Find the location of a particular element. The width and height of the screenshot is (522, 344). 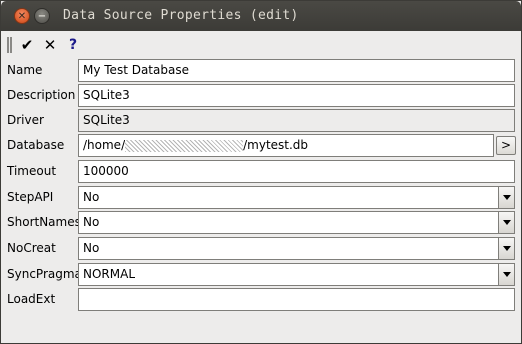

row-shortnames: ShortNames No is located at coordinates (261, 223).